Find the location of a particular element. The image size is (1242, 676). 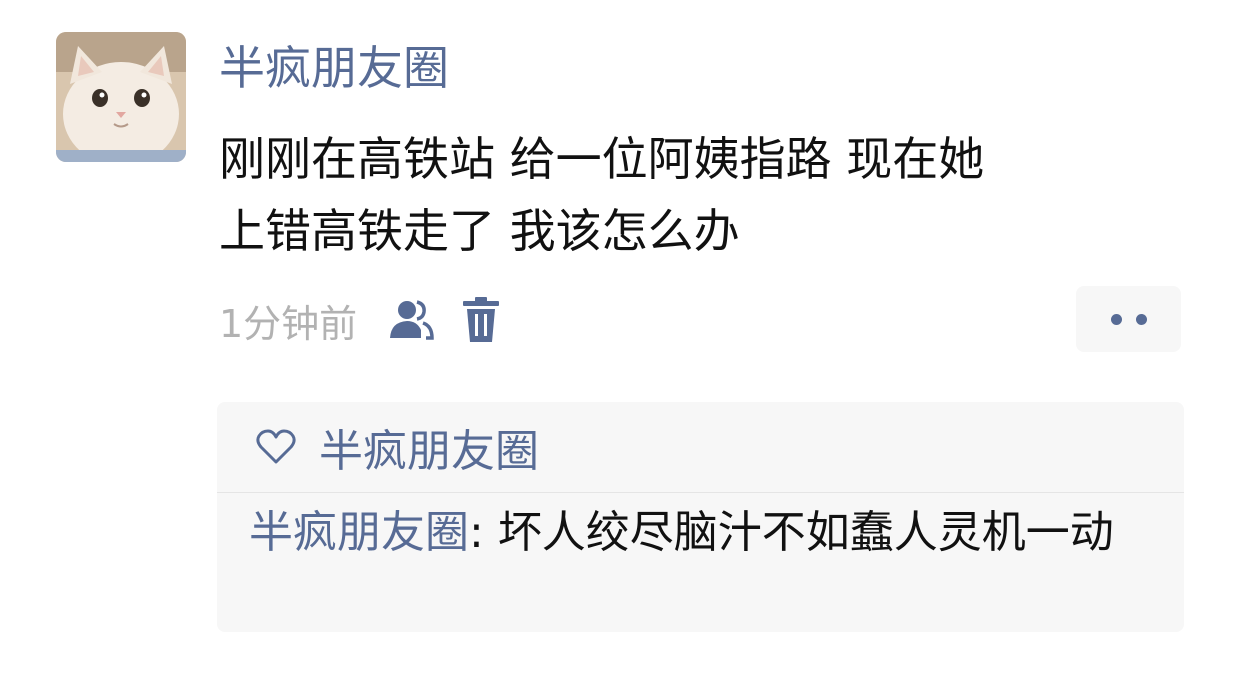

post-content-line: 上错高铁走了 我该怎么办 is located at coordinates (479, 231).